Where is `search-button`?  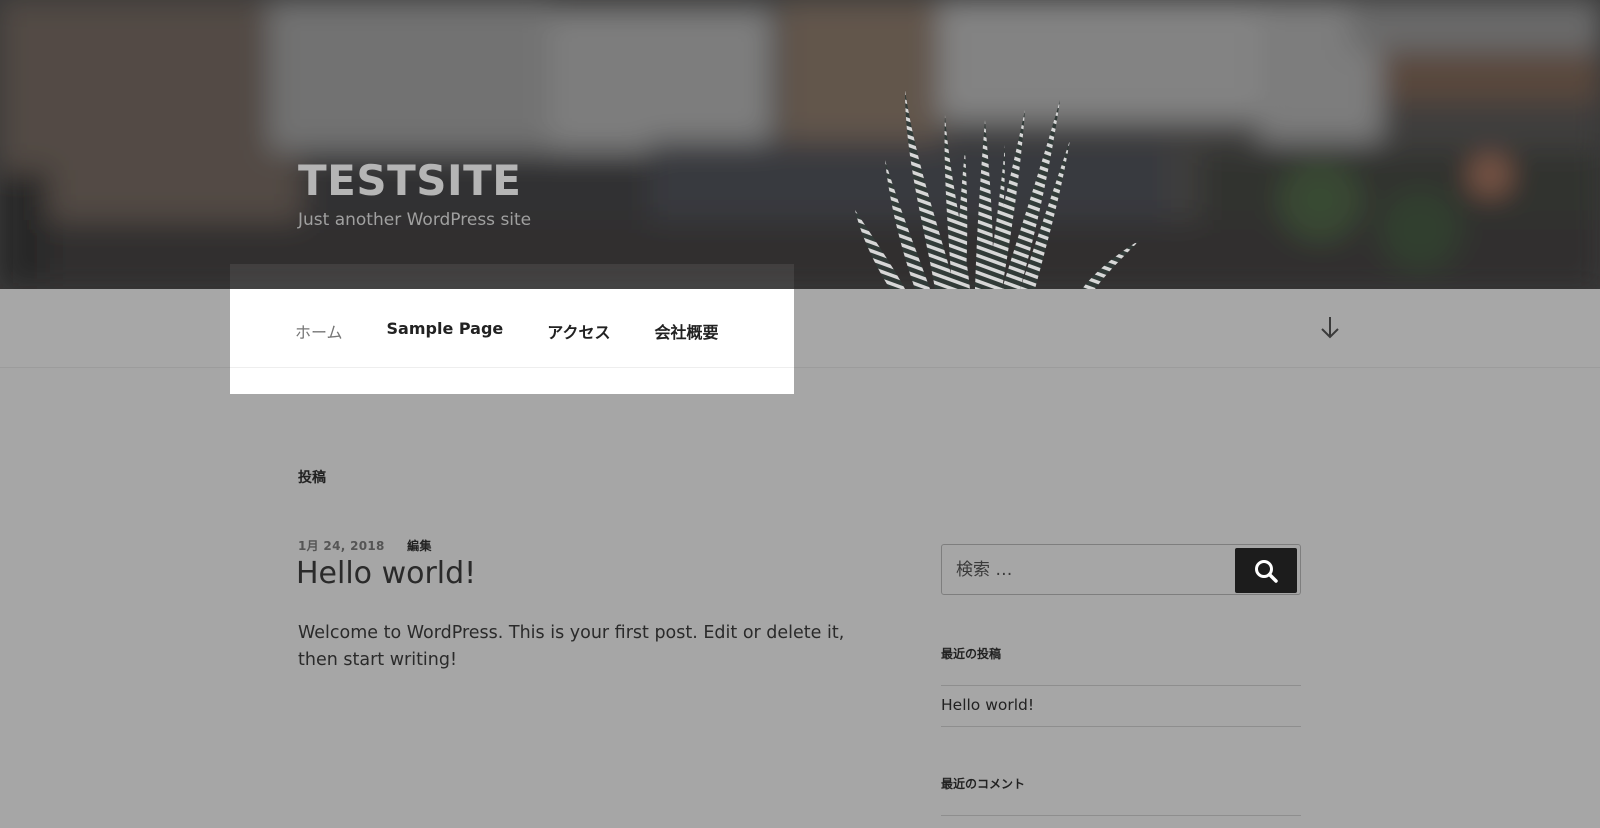
search-button is located at coordinates (1266, 570).